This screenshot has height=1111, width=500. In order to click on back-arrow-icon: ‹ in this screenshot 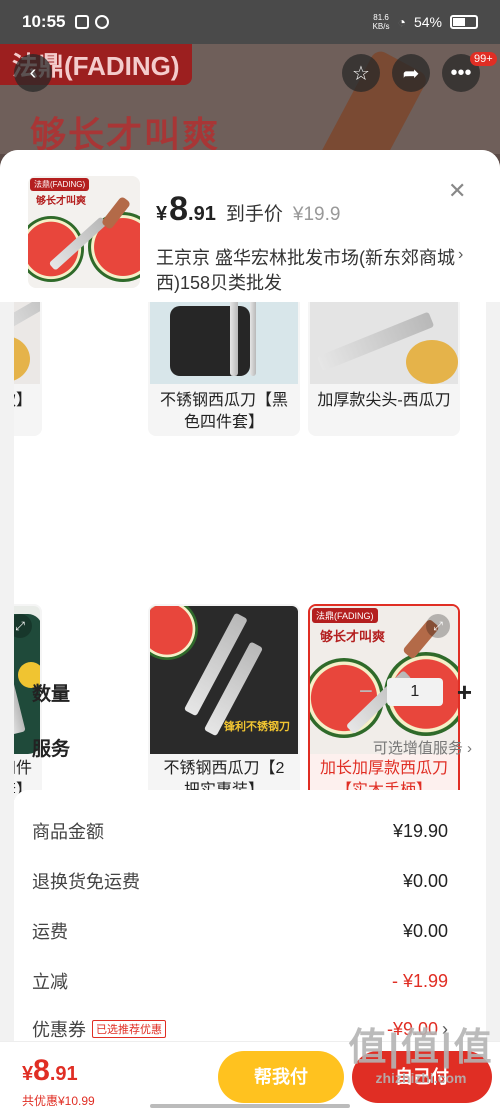, I will do `click(33, 72)`.